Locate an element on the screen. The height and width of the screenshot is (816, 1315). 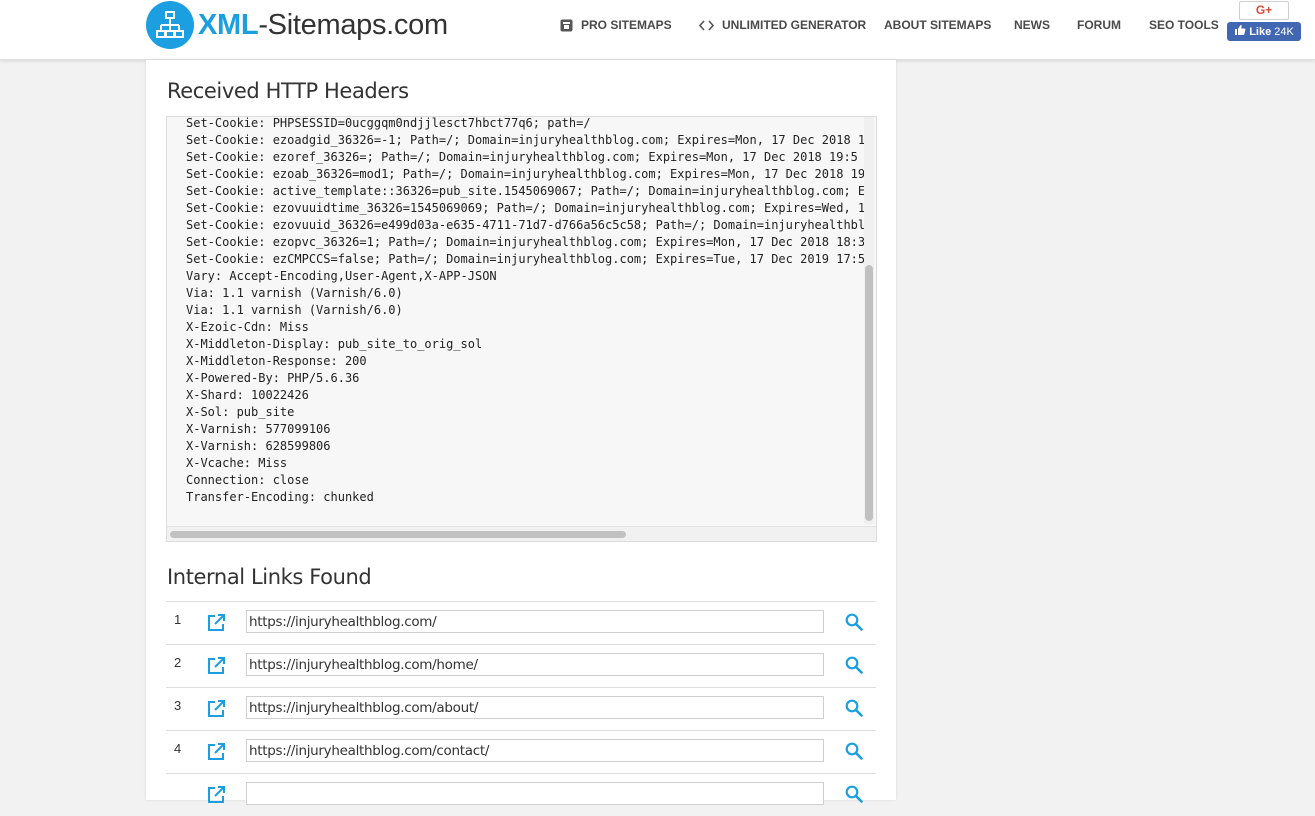
internal-links-list: 1 2 3 4 is located at coordinates (521, 708).